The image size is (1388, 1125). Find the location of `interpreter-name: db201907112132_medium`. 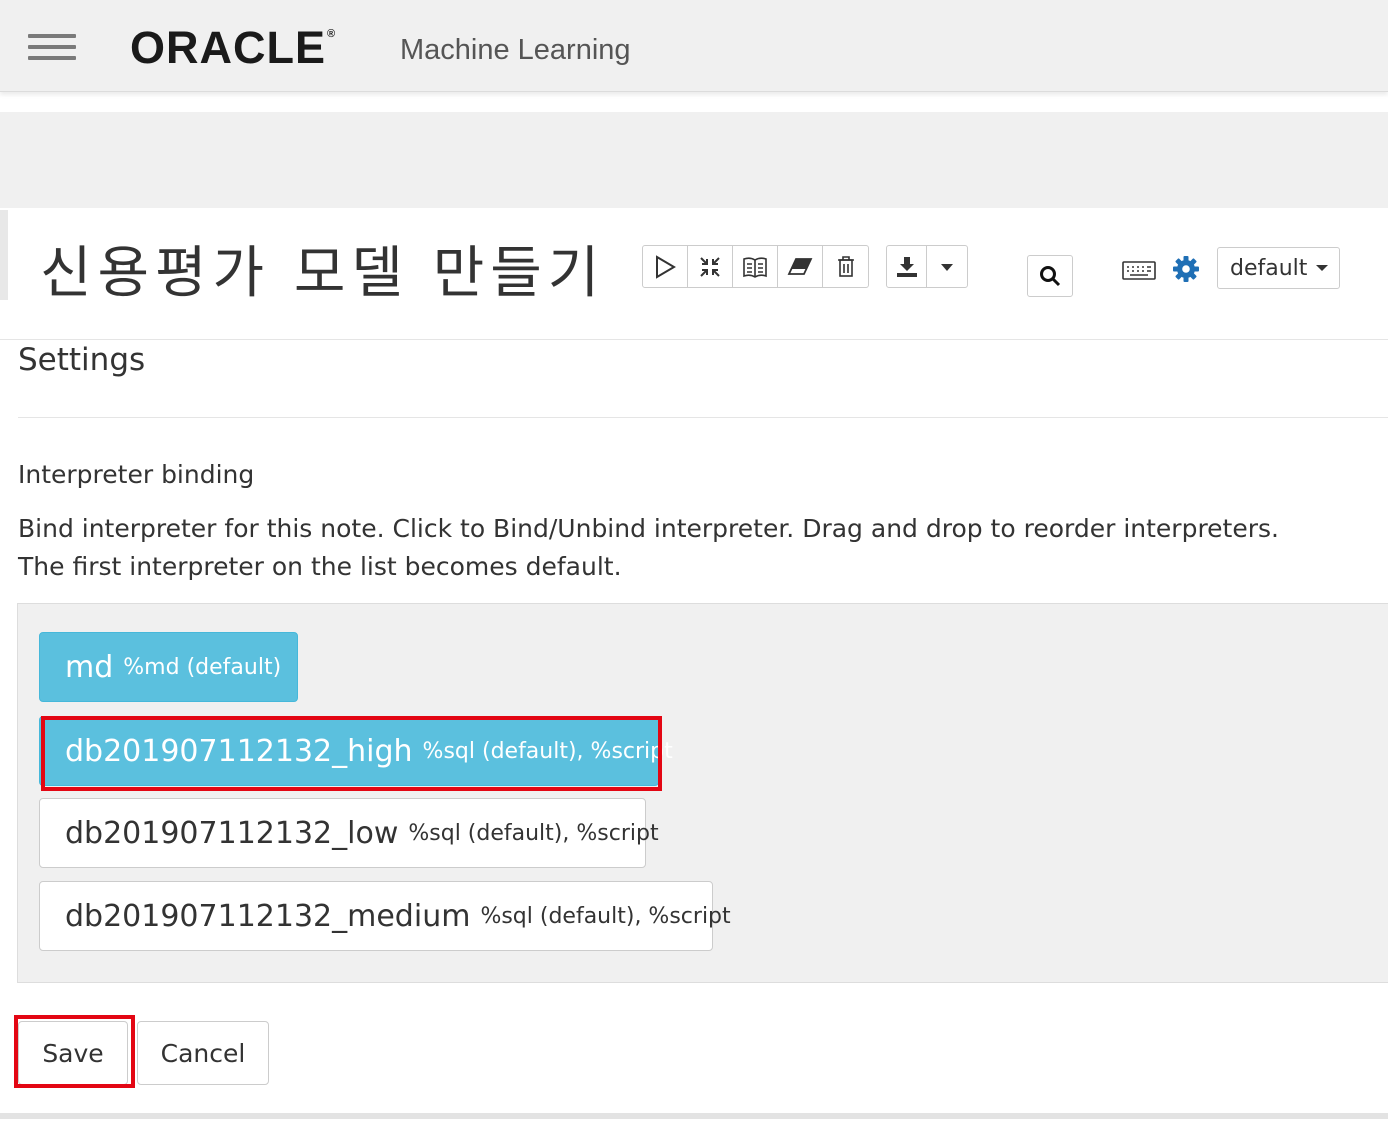

interpreter-name: db201907112132_medium is located at coordinates (268, 916).